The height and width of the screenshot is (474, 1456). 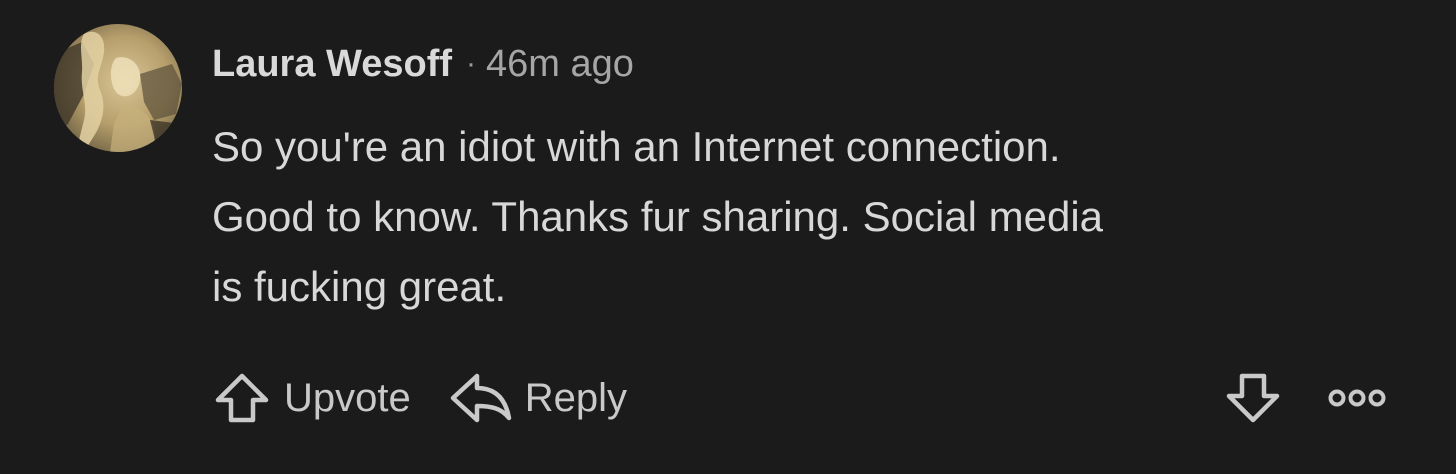 What do you see at coordinates (576, 397) in the screenshot?
I see `reply-label: Reply` at bounding box center [576, 397].